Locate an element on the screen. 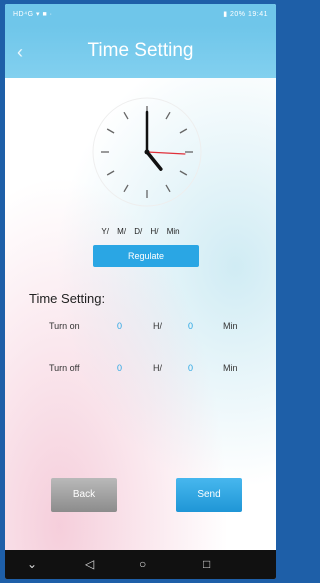 This screenshot has height=583, width=320. status-left: HD⁴G ▾ ■ · is located at coordinates (33, 14).